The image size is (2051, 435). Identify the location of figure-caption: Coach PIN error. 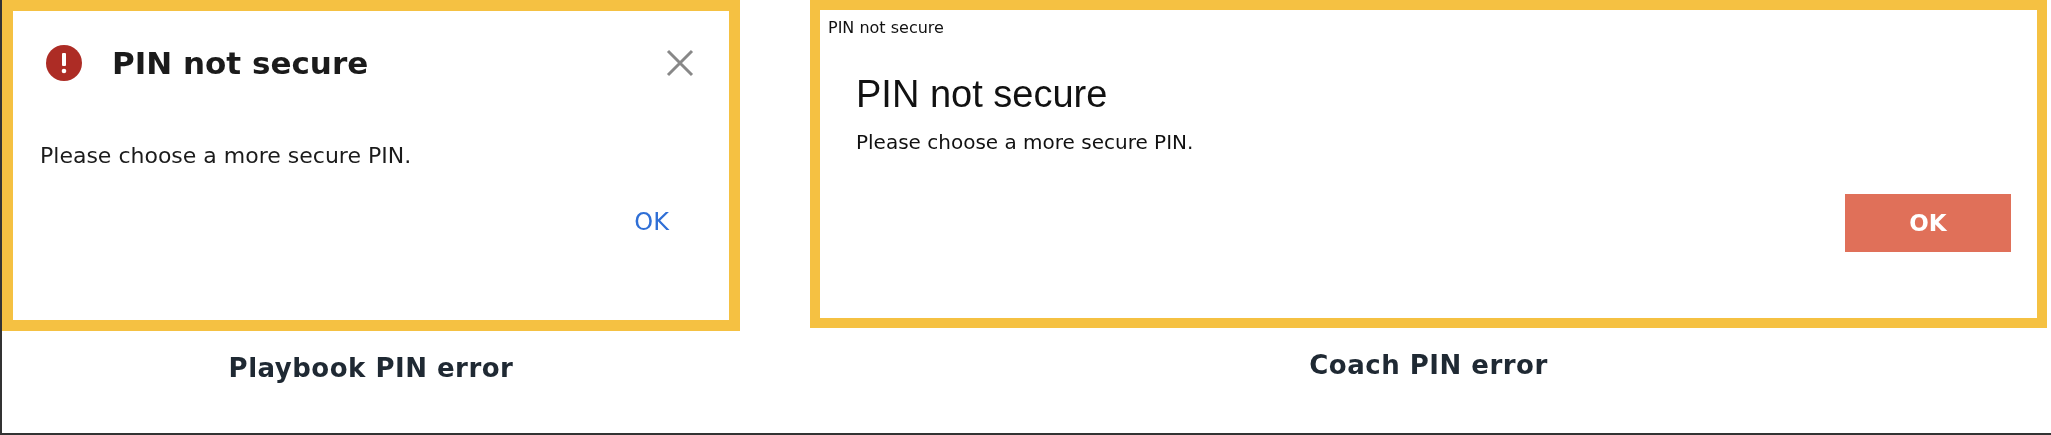
(1428, 365).